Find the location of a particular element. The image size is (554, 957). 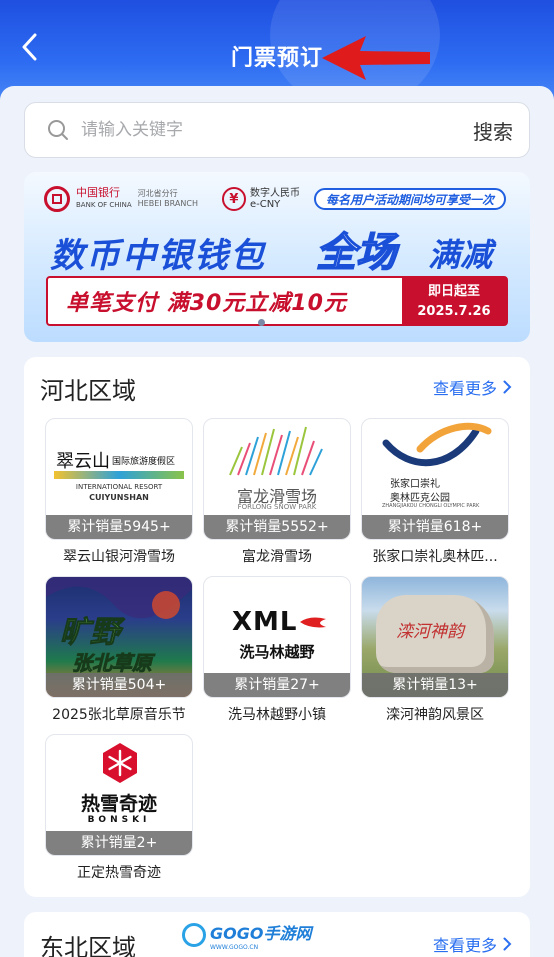

item-thumbnail: 滦河神韵 累计销量13+ is located at coordinates (435, 637).